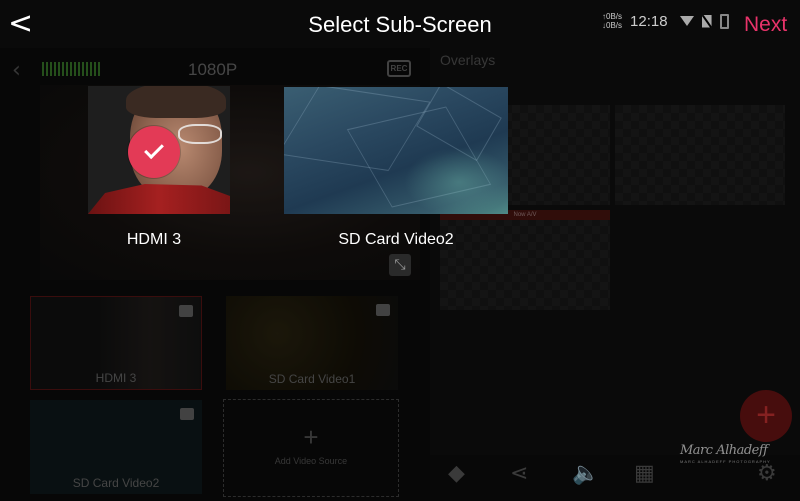 The width and height of the screenshot is (800, 501). I want to click on thumbnail-glow, so click(456, 180).